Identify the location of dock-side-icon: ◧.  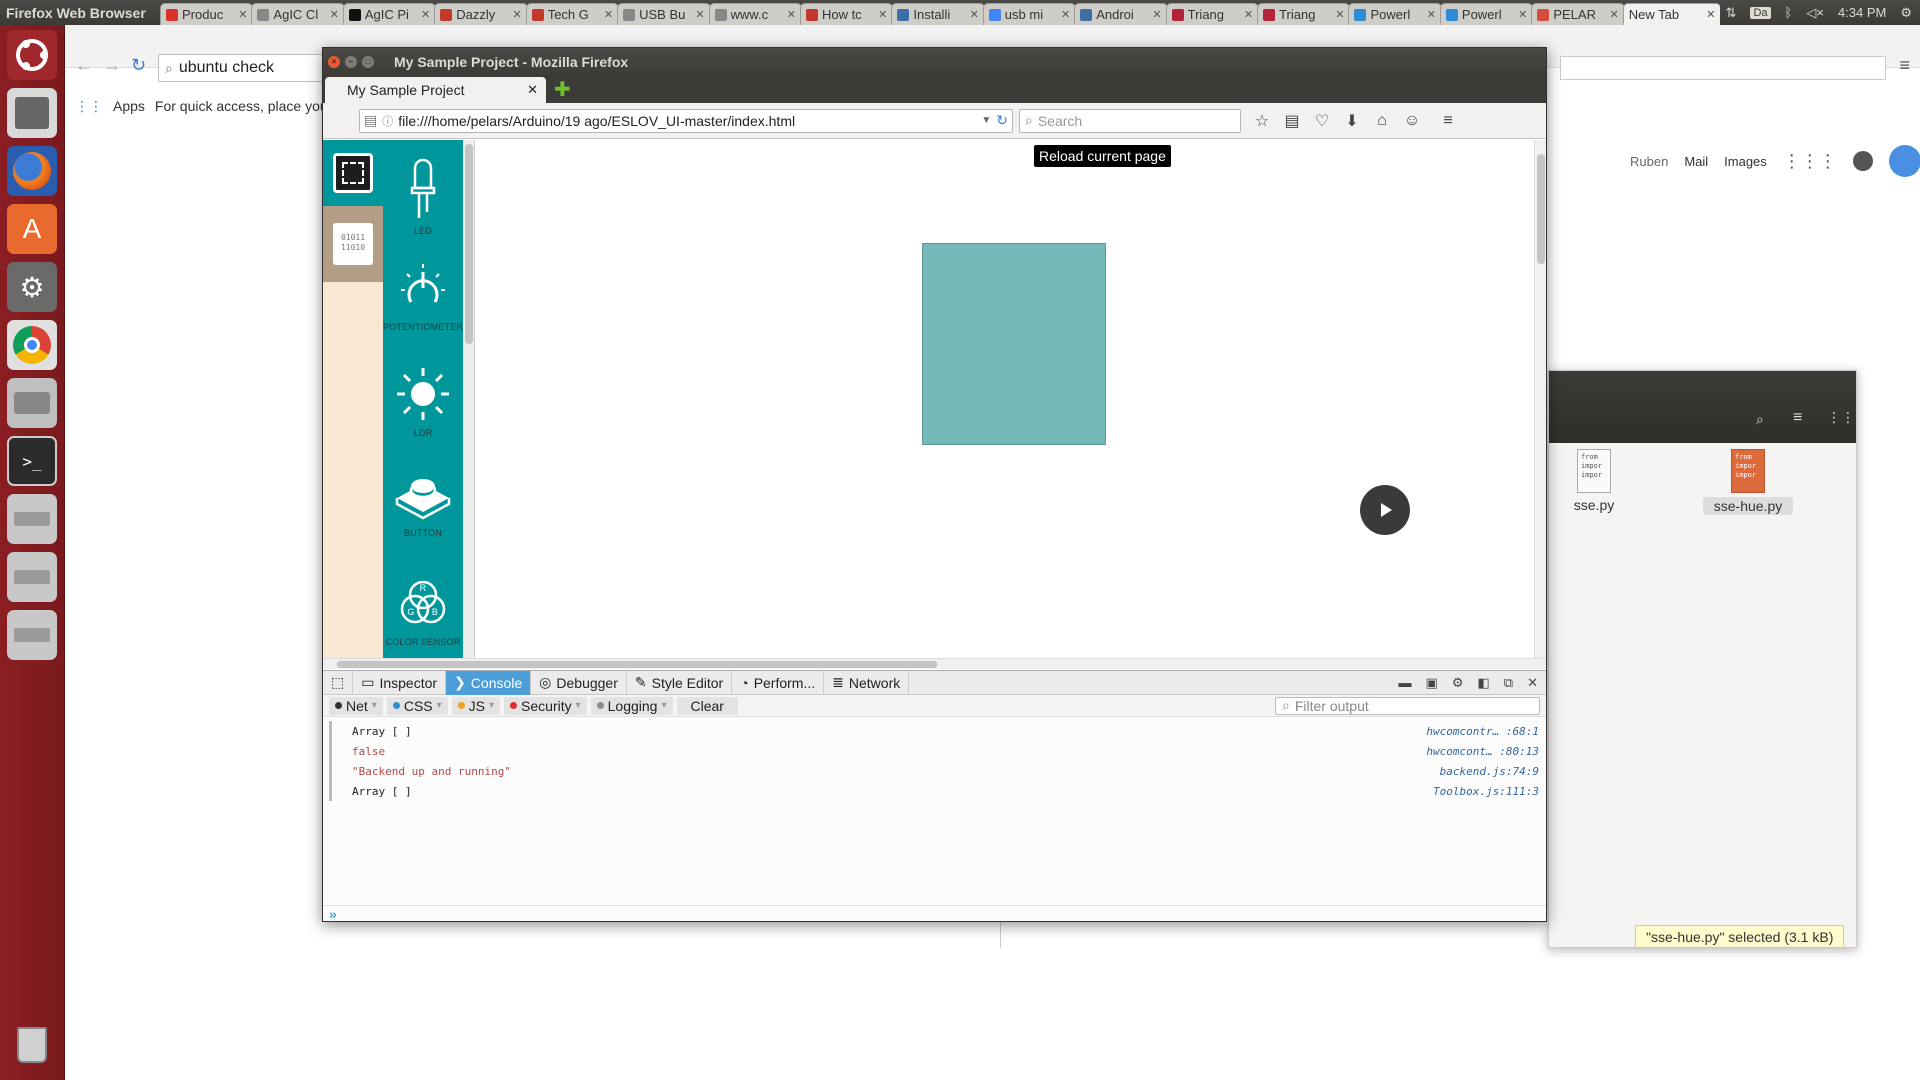
(1484, 683).